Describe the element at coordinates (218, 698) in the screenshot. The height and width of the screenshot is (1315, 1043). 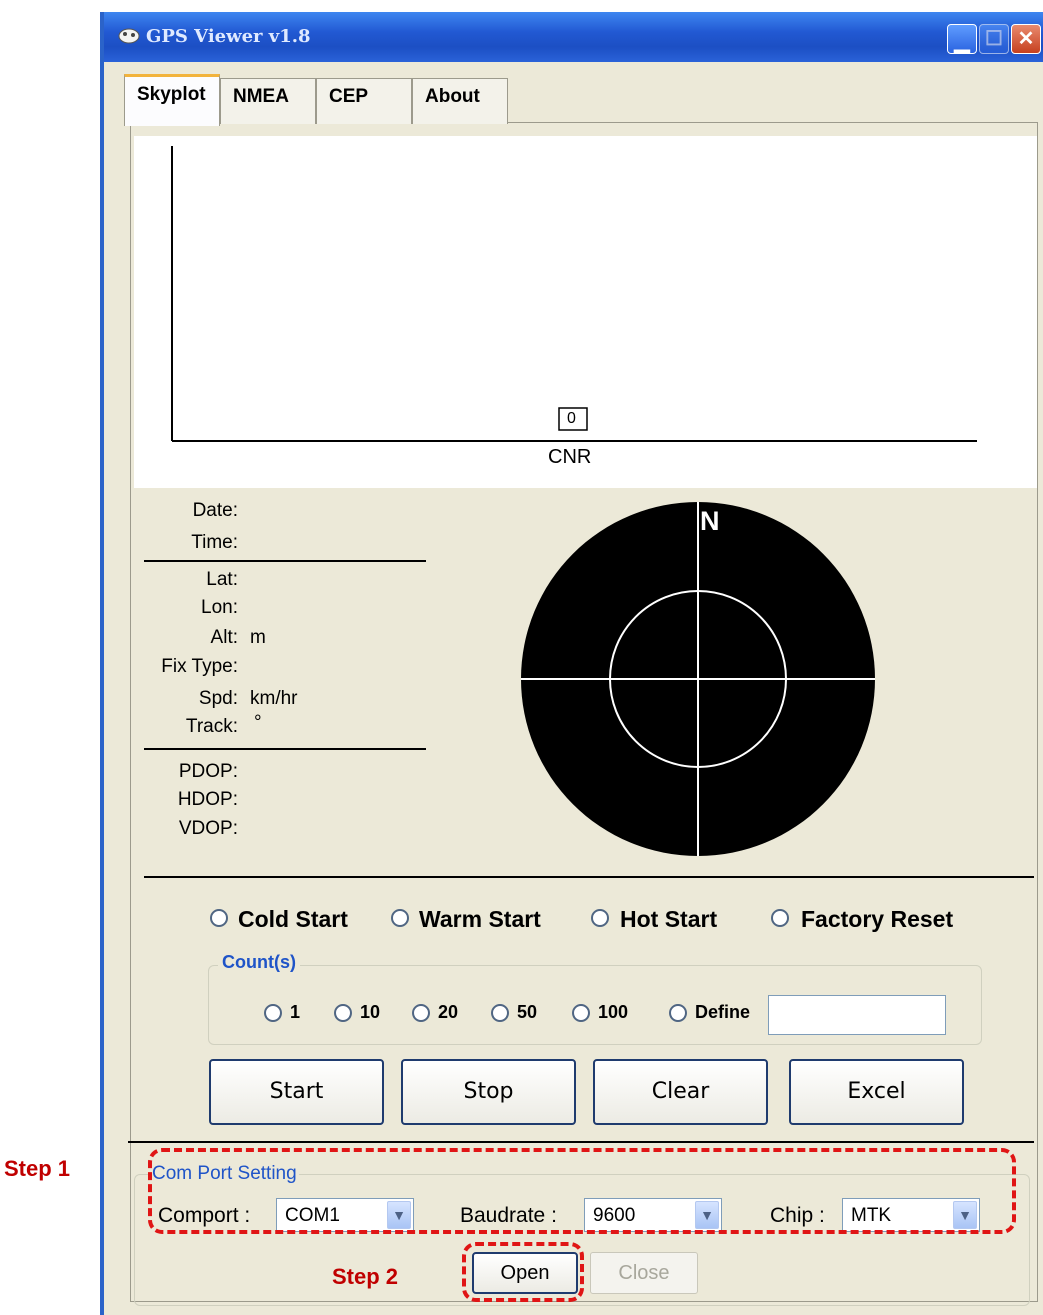
I see `speed-label: Spd:` at that location.